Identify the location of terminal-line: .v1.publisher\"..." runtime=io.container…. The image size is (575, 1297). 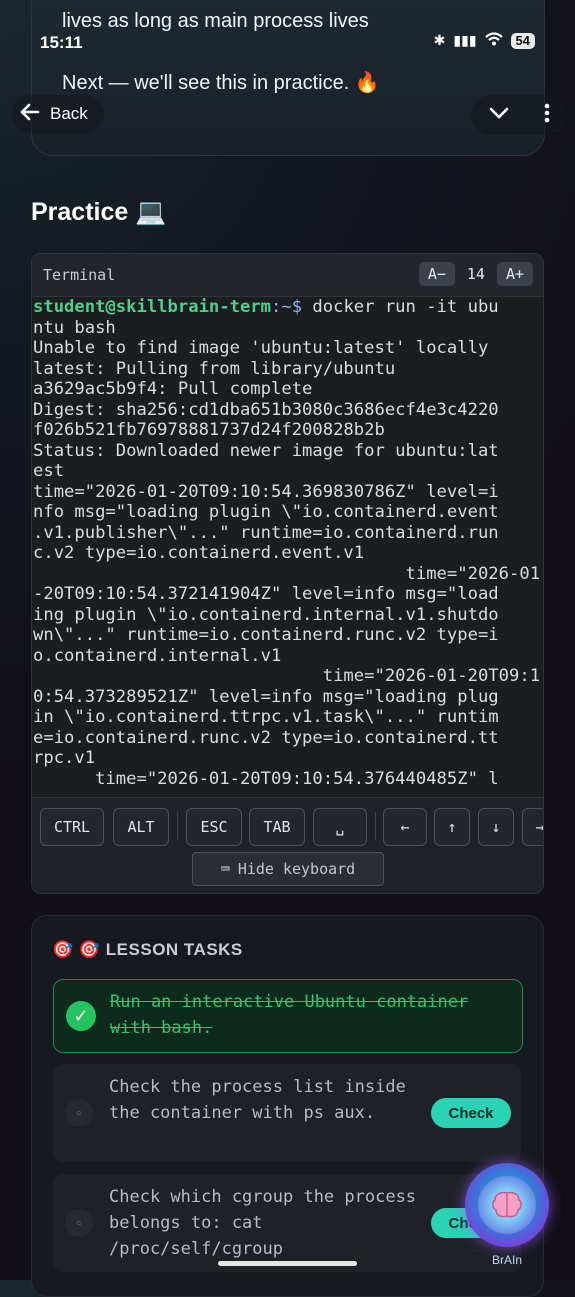
(266, 532).